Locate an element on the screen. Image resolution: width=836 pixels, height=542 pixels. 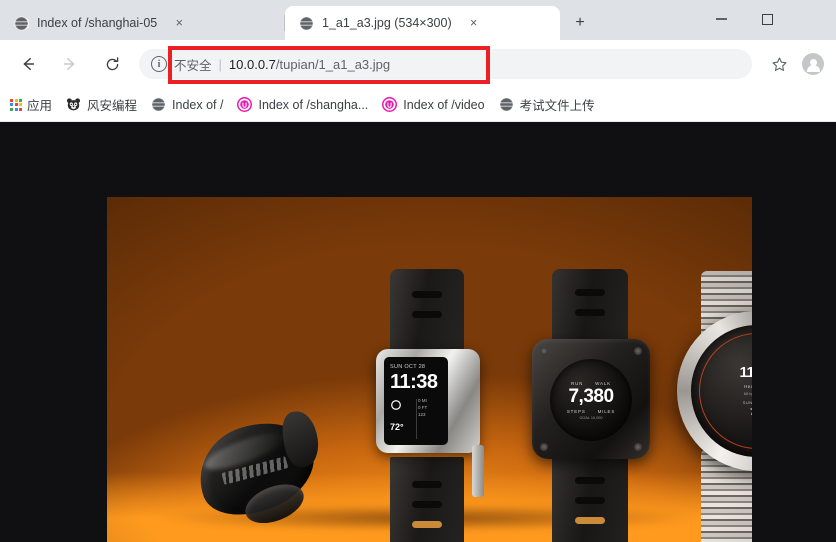
profile-avatar is located at coordinates (813, 64).